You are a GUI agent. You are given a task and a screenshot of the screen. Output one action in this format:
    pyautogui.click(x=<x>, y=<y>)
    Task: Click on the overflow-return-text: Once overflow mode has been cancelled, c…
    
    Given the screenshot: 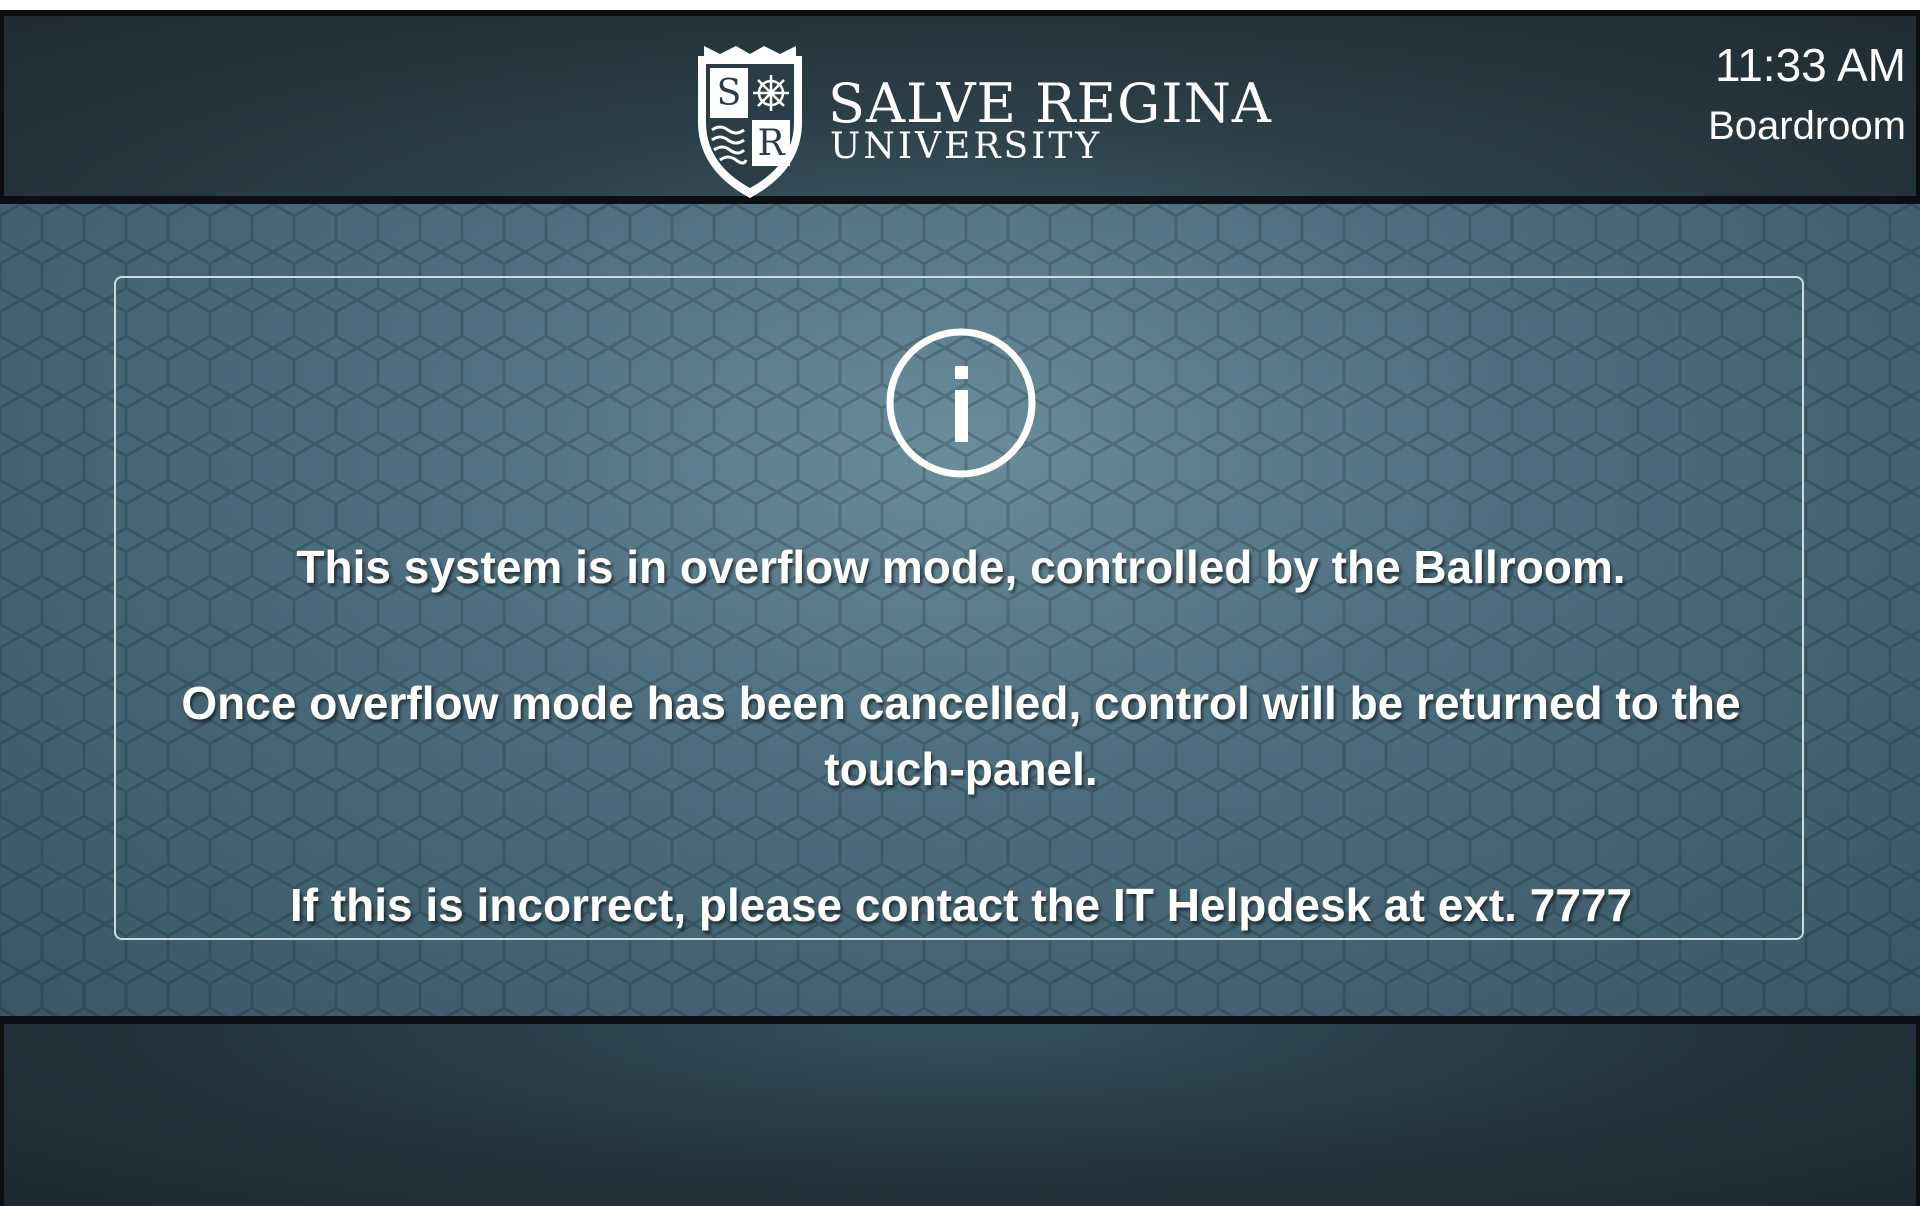 What is the action you would take?
    pyautogui.click(x=961, y=736)
    